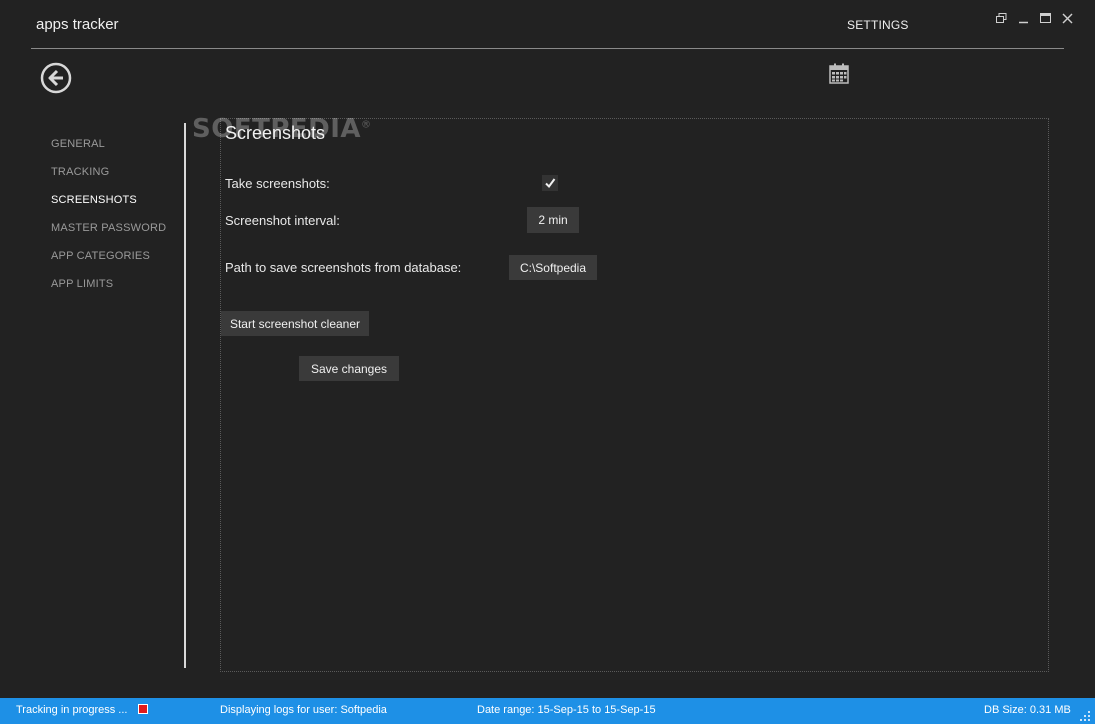 Image resolution: width=1095 pixels, height=724 pixels. Describe the element at coordinates (108, 207) in the screenshot. I see `sidebar-item-screenshots: SCREENSHOTS` at that location.